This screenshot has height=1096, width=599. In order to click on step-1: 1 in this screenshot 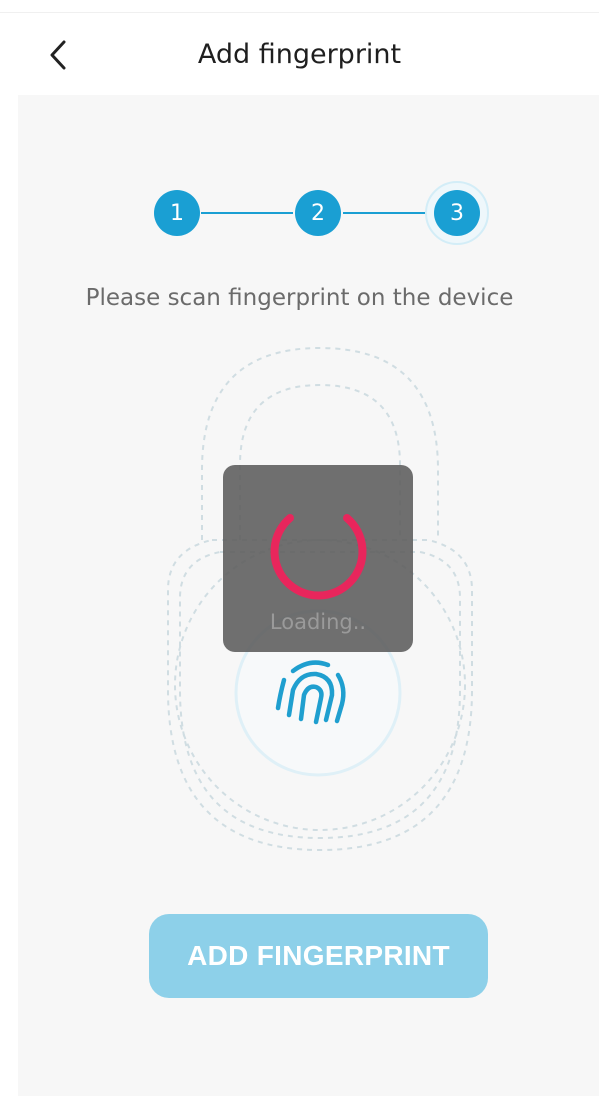, I will do `click(177, 213)`.